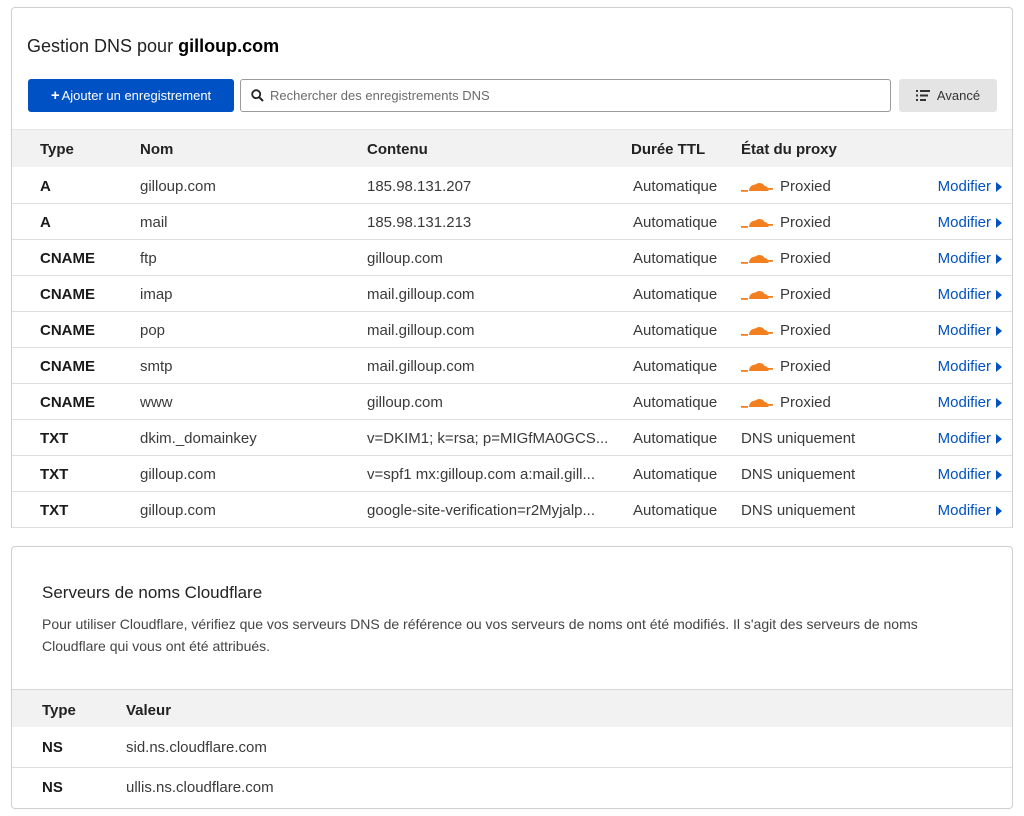  Describe the element at coordinates (153, 330) in the screenshot. I see `record-name: pop` at that location.